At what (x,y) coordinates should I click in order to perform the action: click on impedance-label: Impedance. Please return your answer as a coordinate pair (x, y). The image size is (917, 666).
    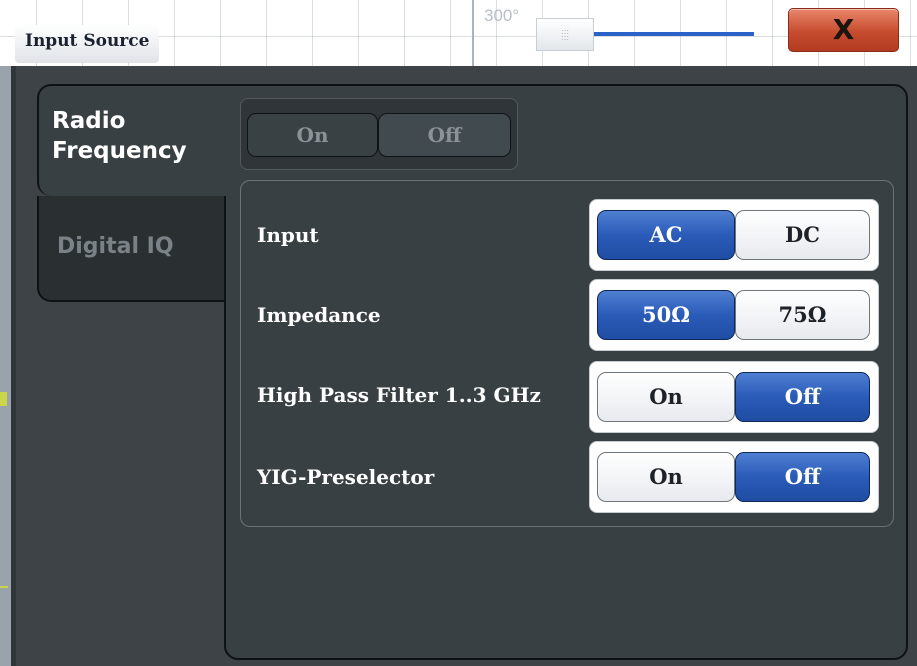
    Looking at the image, I should click on (319, 315).